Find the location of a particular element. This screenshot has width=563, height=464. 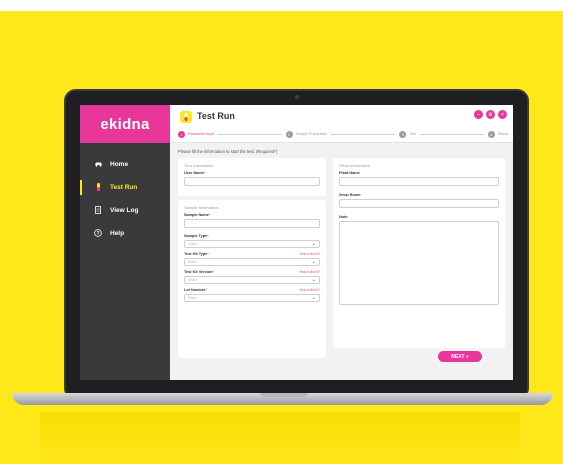

test-kit-version-select: Select ⌄ is located at coordinates (252, 280).